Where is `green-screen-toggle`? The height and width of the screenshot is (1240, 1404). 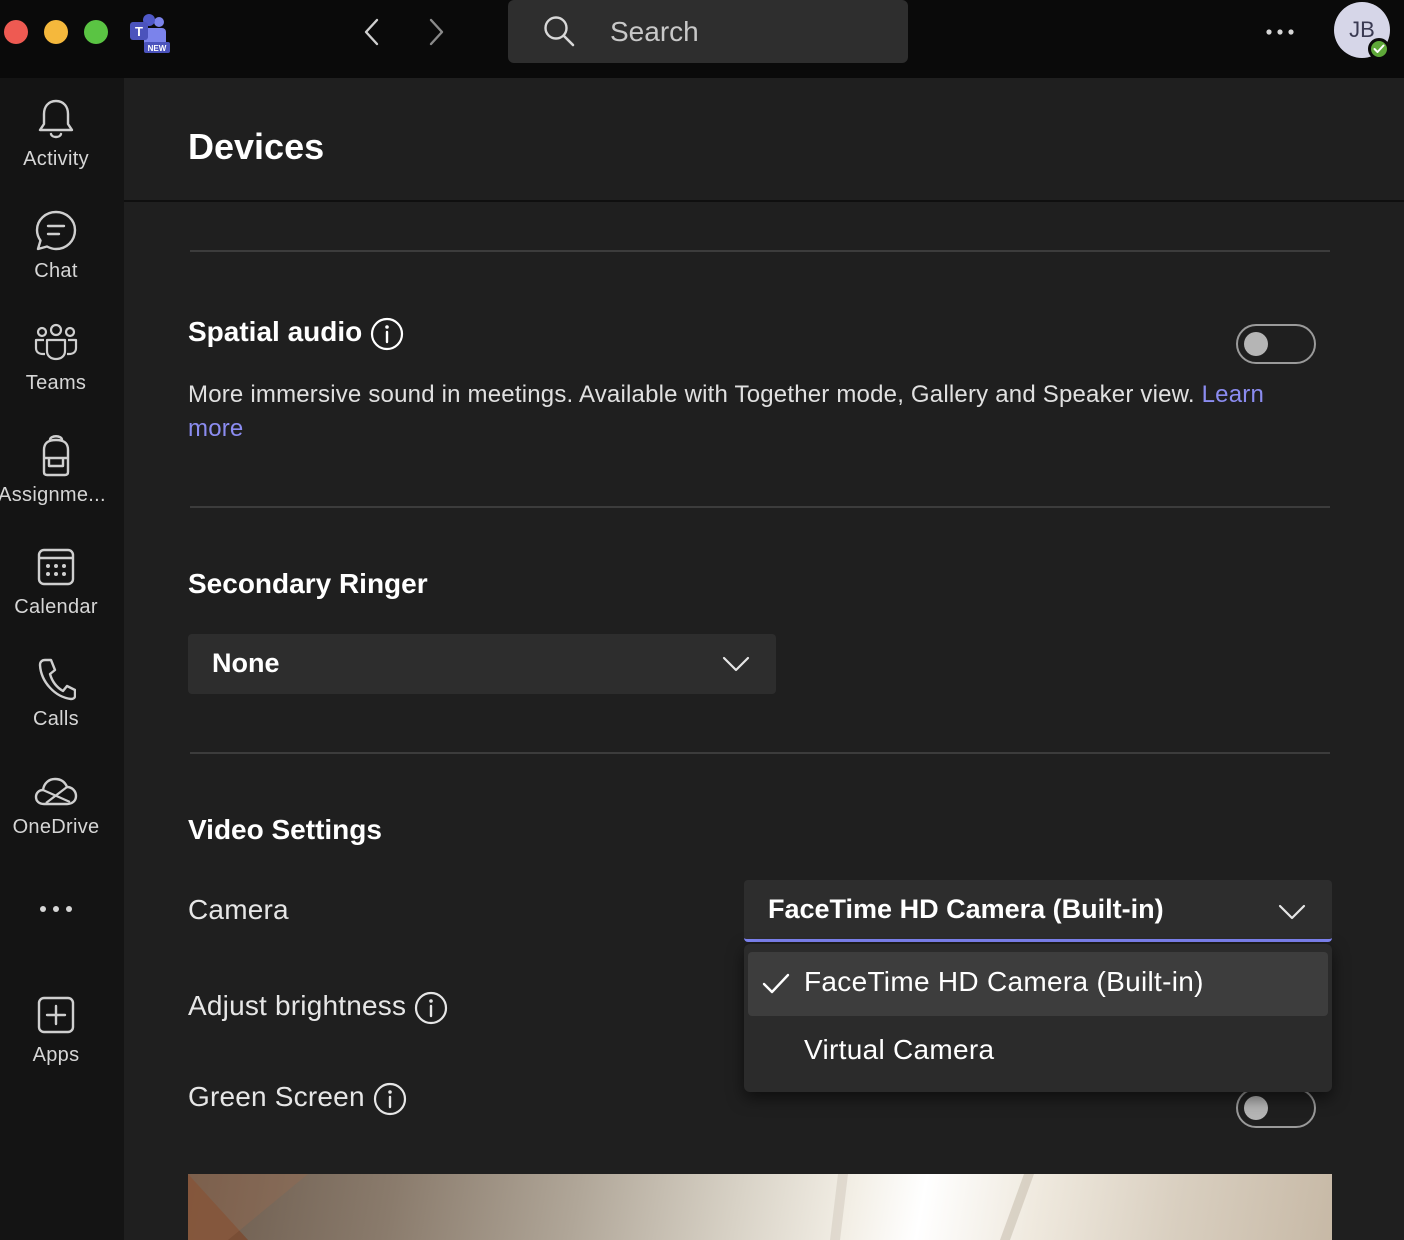
green-screen-toggle is located at coordinates (1276, 1108).